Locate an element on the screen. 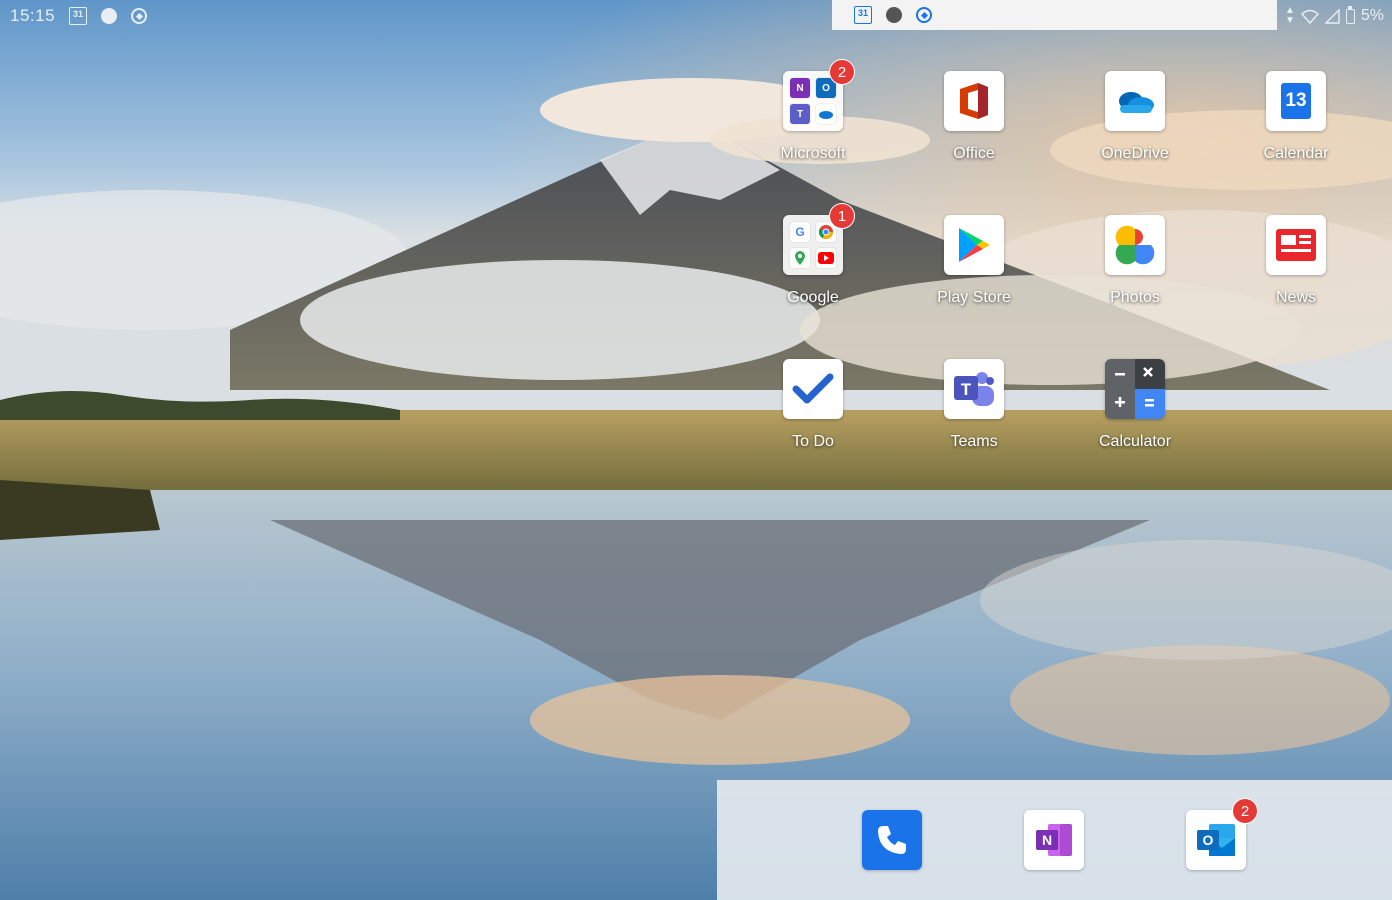 Image resolution: width=1392 pixels, height=900 pixels. data-arrows-icon: ▲ ▼ is located at coordinates (1289, 15).